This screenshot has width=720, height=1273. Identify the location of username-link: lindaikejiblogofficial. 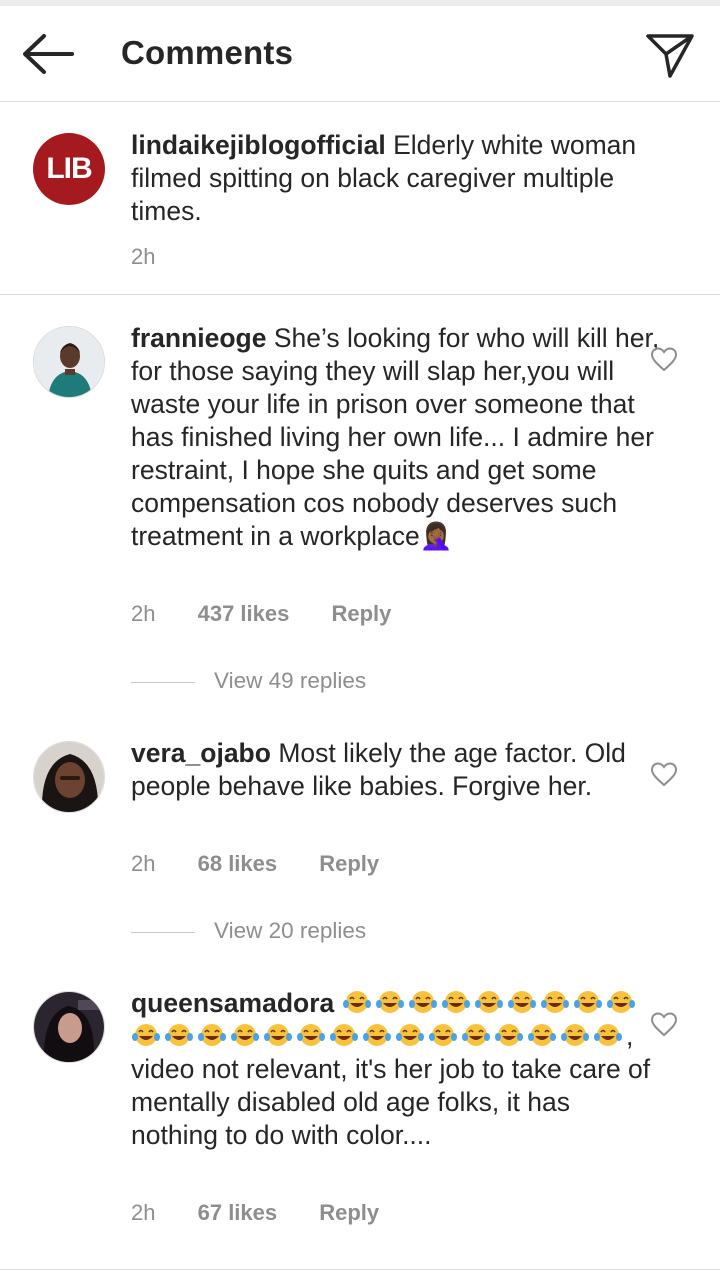
(258, 145).